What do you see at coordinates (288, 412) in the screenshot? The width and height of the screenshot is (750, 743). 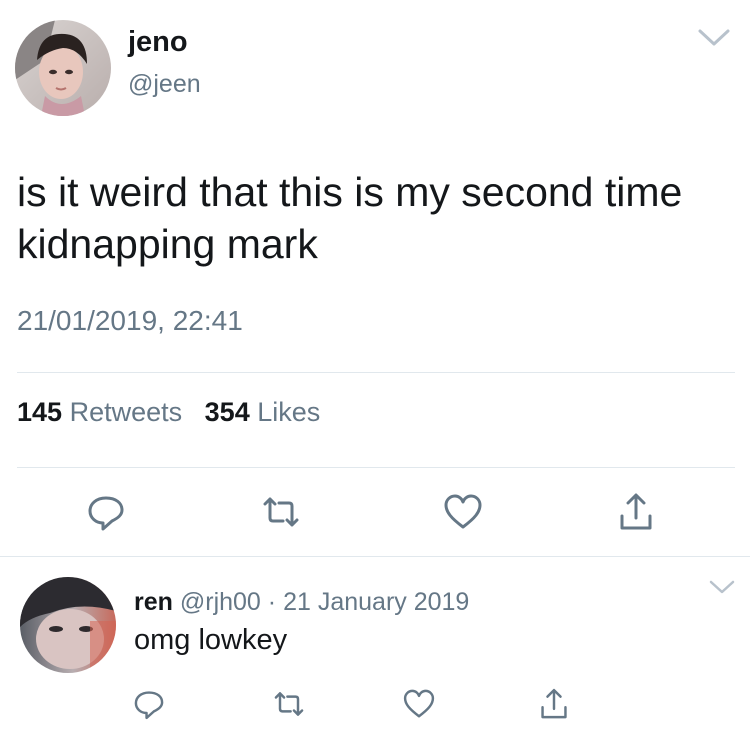 I see `likes-label: Likes` at bounding box center [288, 412].